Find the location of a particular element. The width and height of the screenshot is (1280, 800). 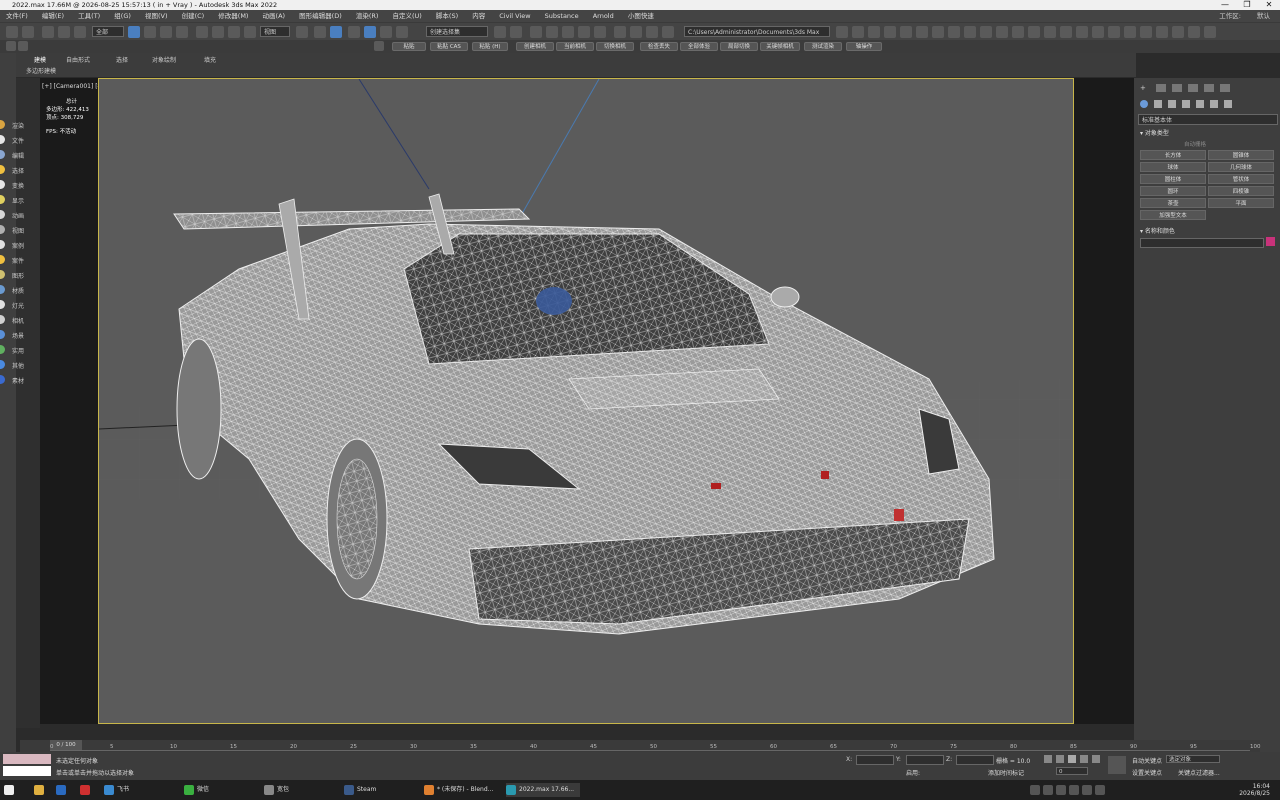

menu-arnold: Arnold is located at coordinates (603, 16).